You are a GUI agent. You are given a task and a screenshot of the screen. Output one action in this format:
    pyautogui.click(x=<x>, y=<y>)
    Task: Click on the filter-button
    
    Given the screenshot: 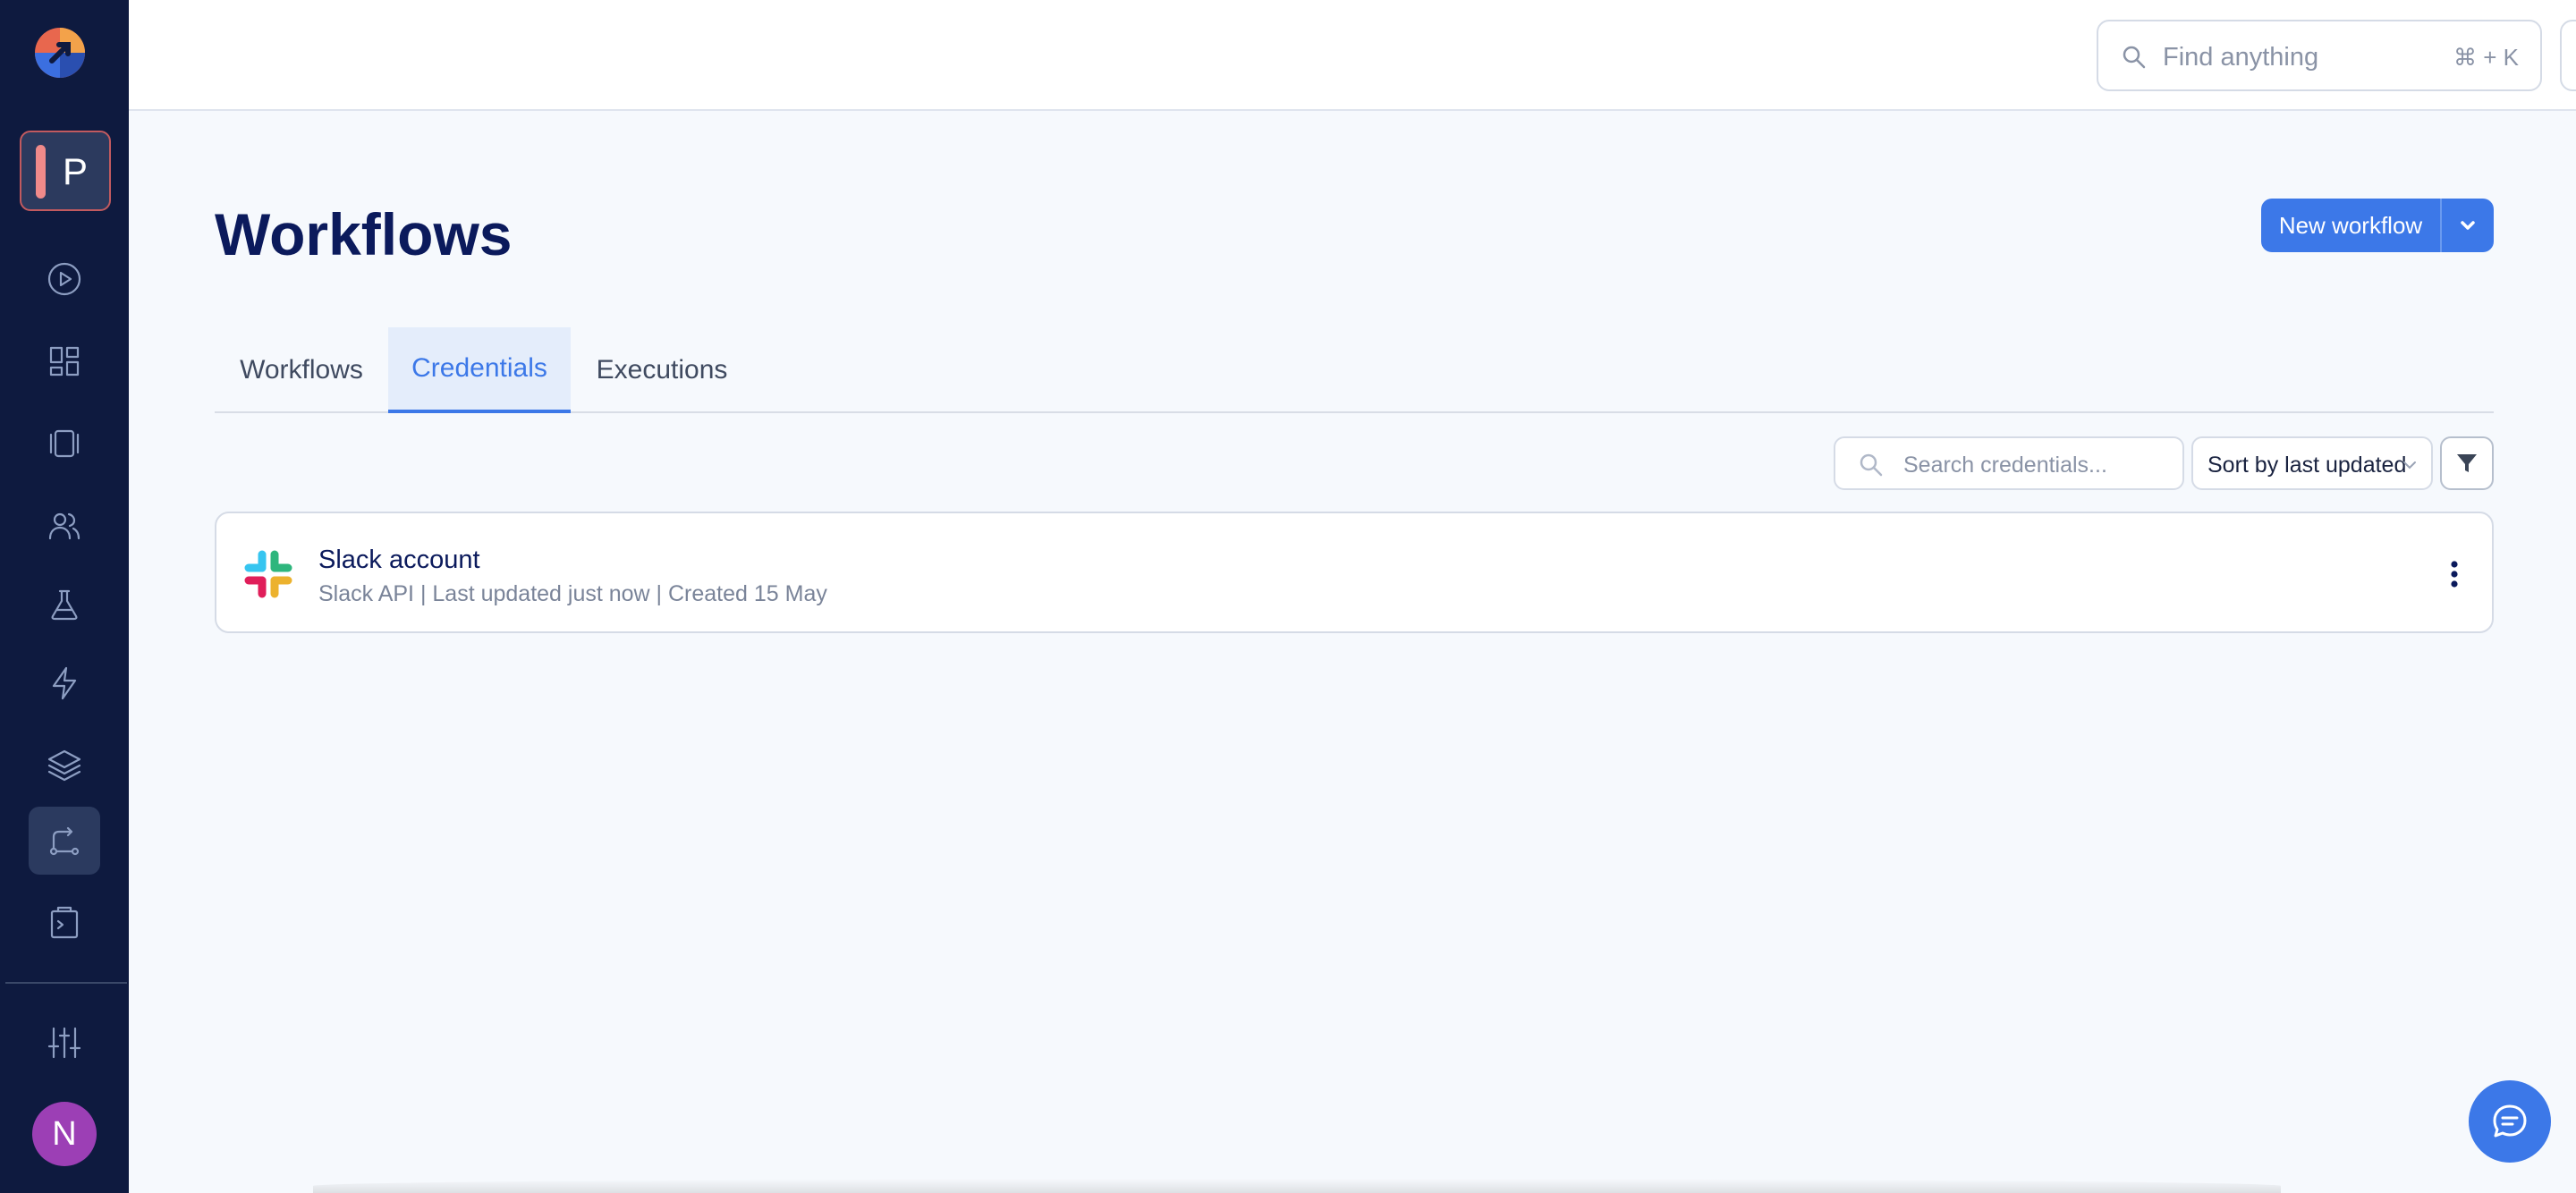 What is the action you would take?
    pyautogui.click(x=2467, y=463)
    